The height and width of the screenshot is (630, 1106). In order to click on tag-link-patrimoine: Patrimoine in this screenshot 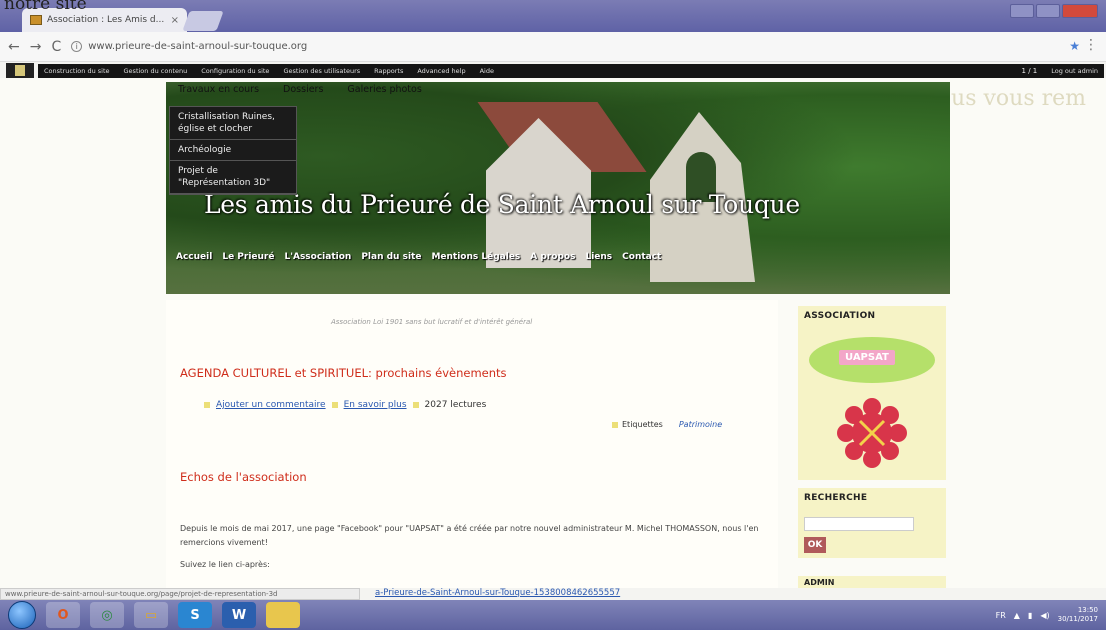, I will do `click(700, 424)`.